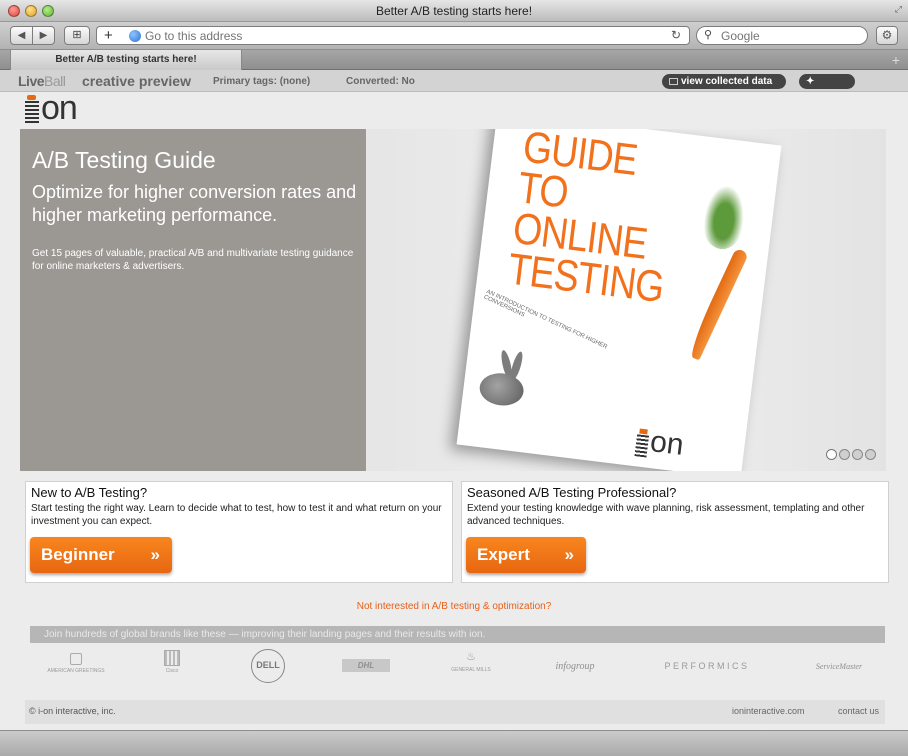 This screenshot has width=908, height=756. I want to click on settings-button: ⚙, so click(887, 35).